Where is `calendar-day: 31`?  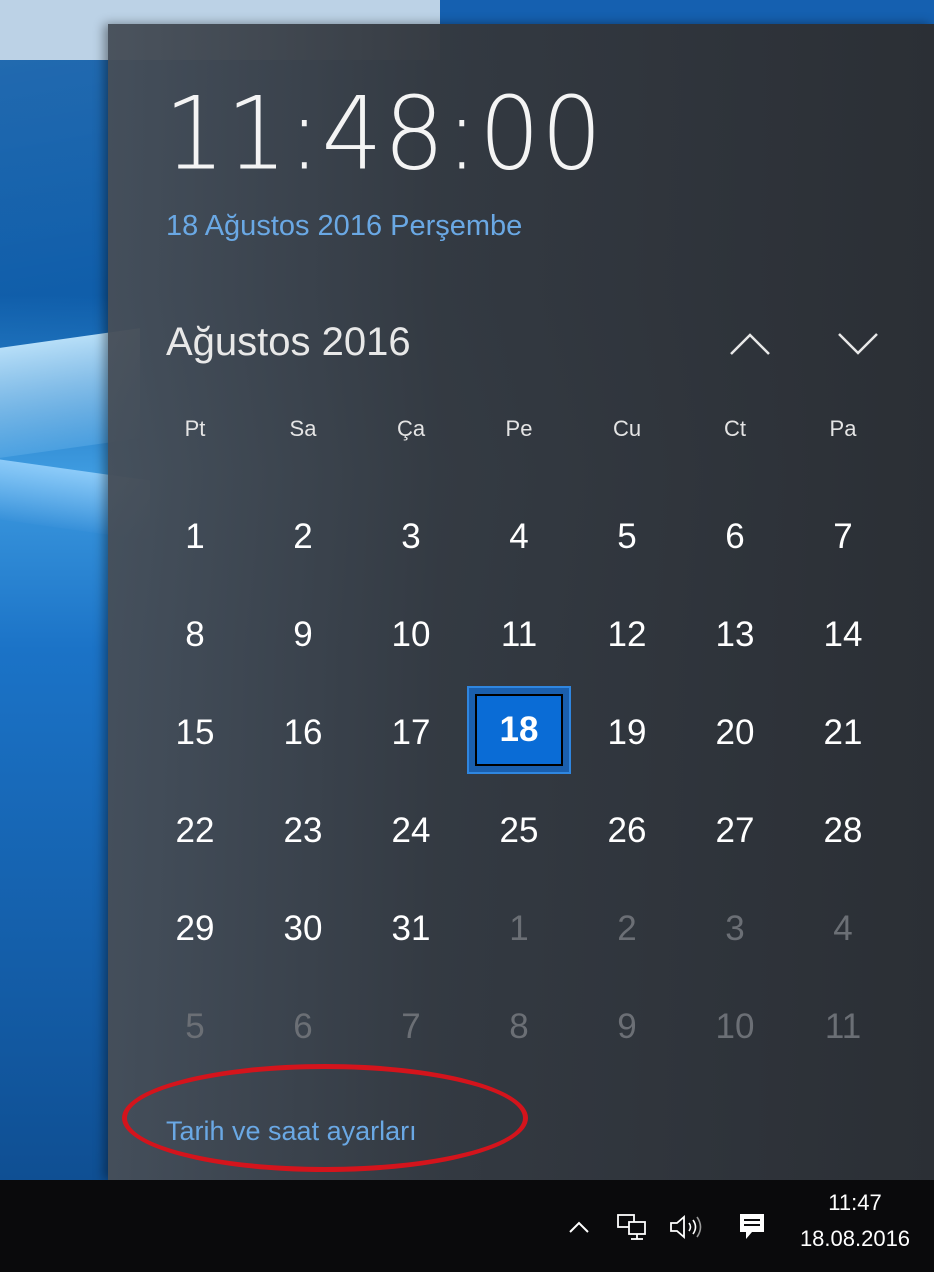
calendar-day: 31 is located at coordinates (411, 929).